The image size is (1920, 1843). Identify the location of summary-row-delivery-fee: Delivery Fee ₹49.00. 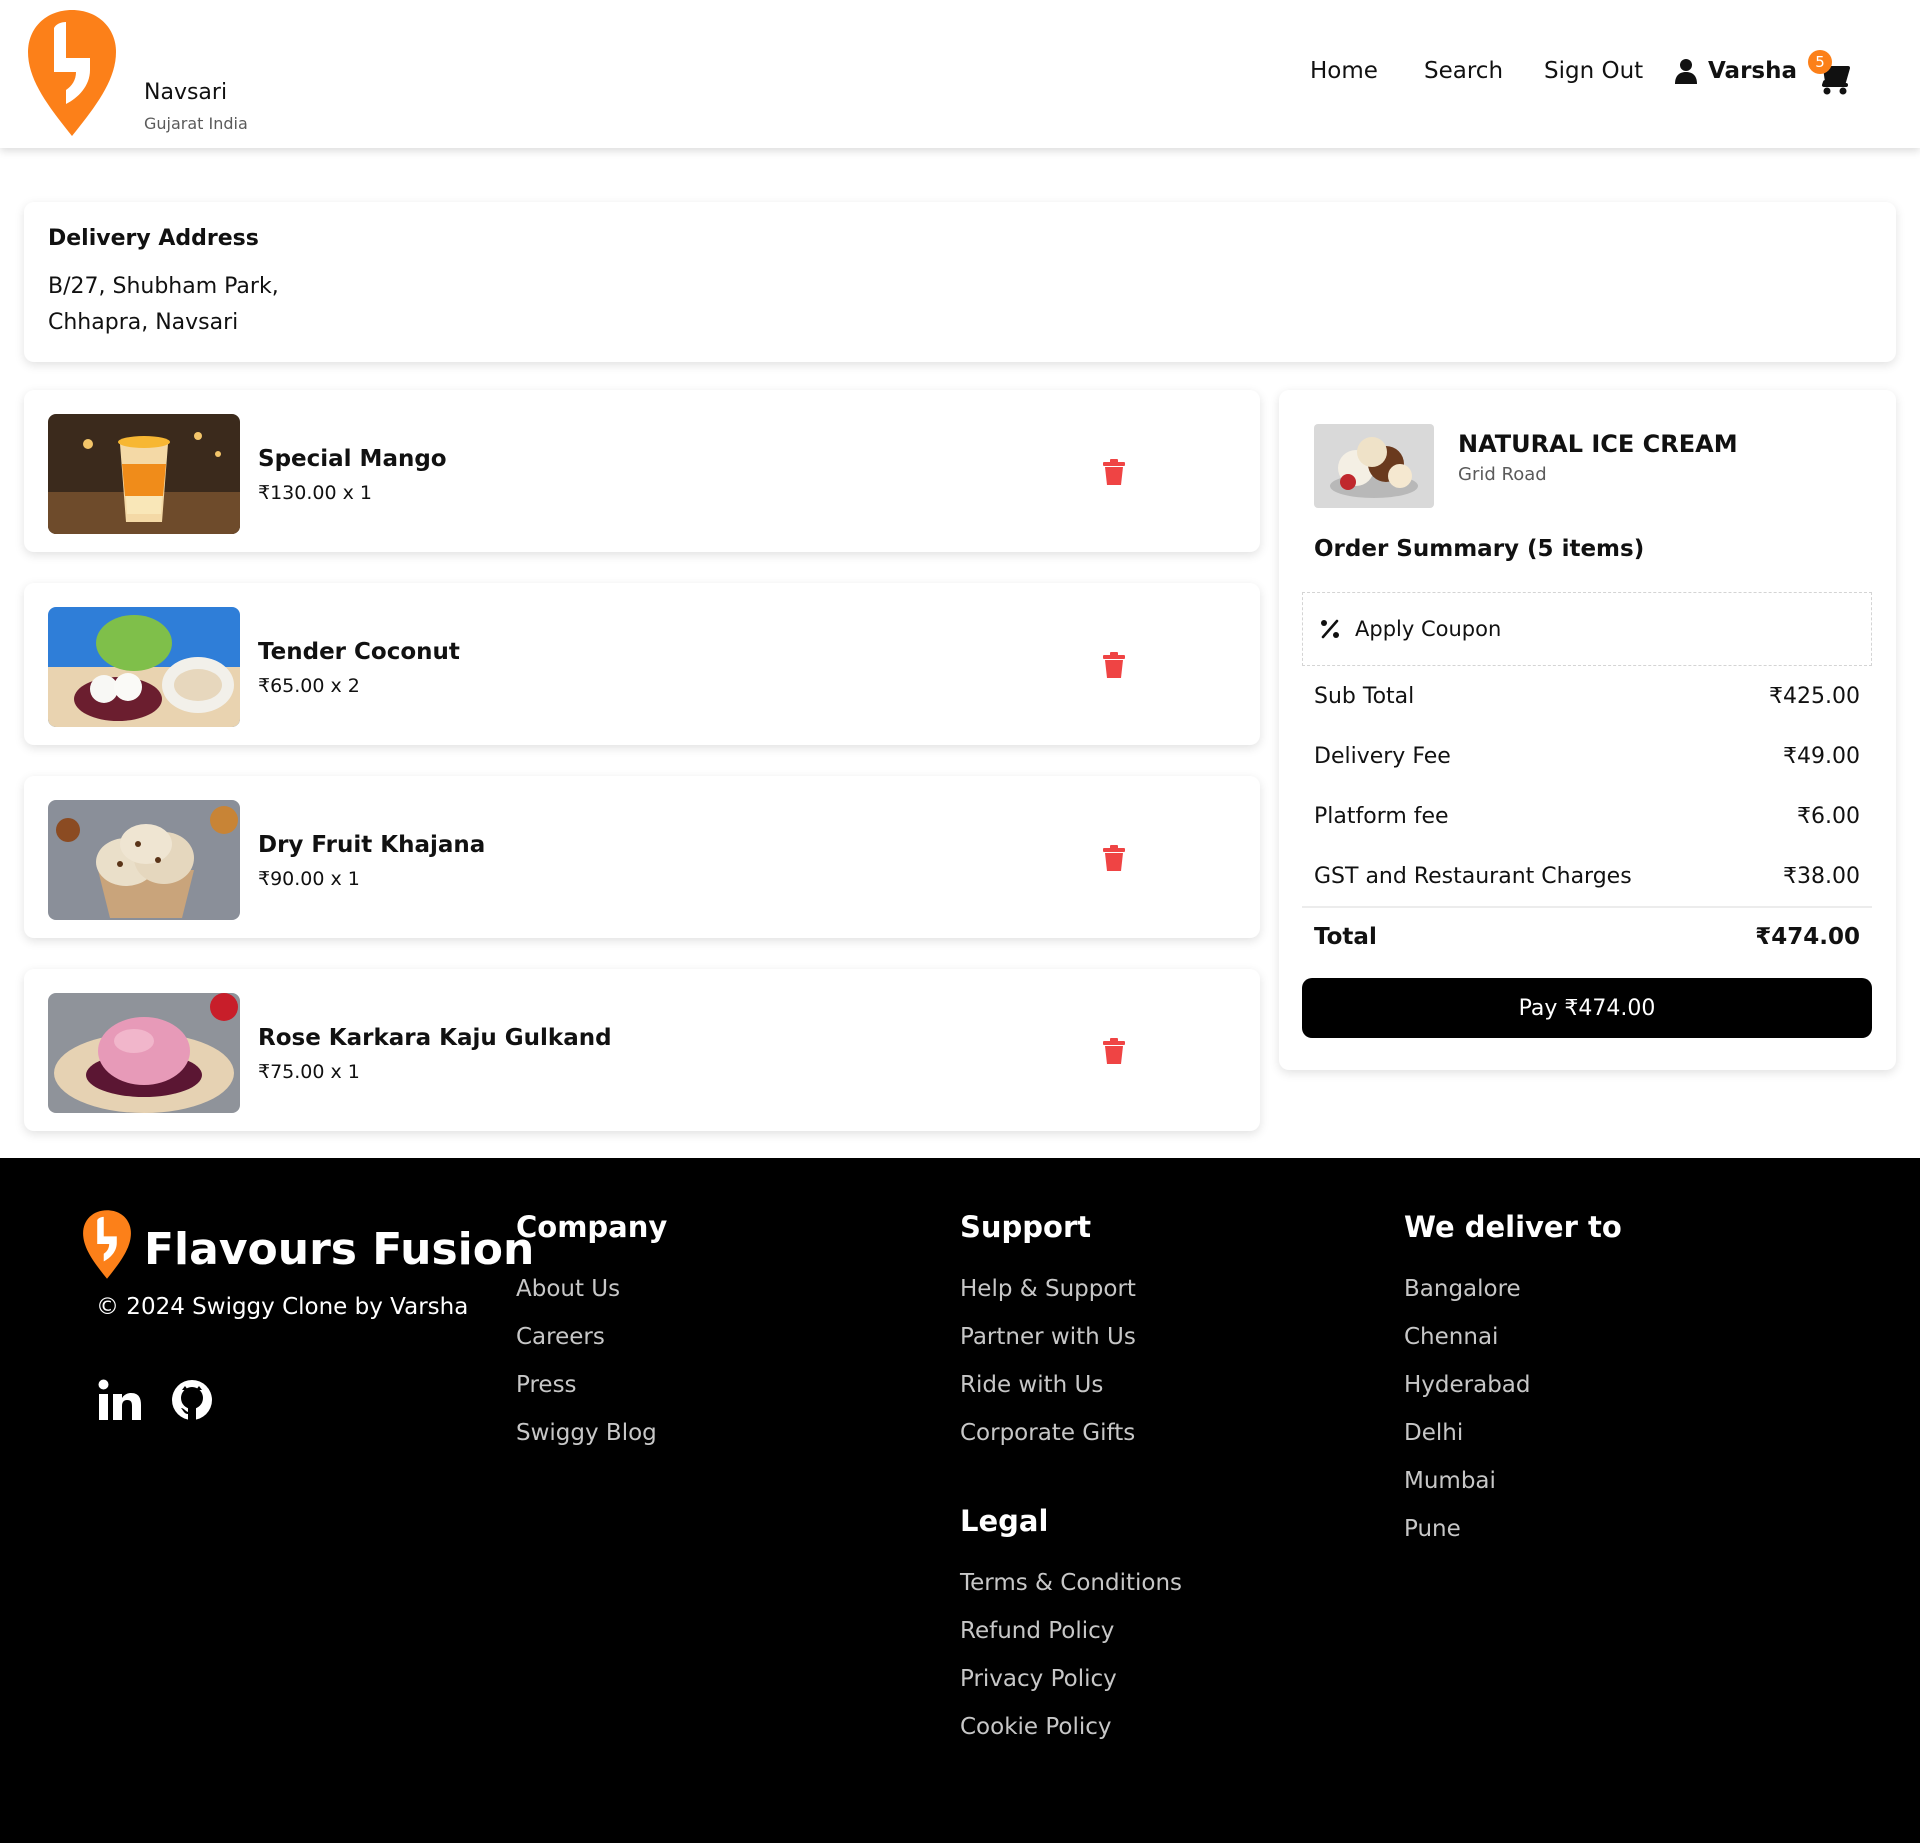
(1587, 756).